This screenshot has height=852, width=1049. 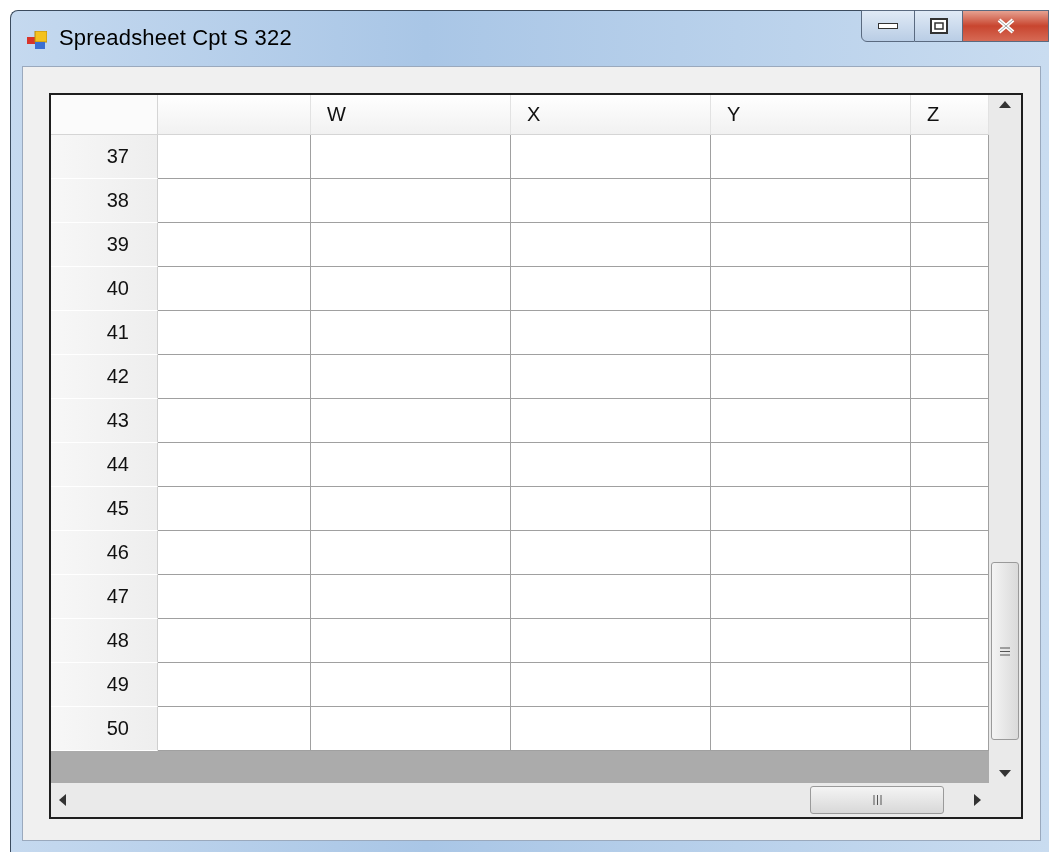 I want to click on row-header: 50, so click(x=104, y=729).